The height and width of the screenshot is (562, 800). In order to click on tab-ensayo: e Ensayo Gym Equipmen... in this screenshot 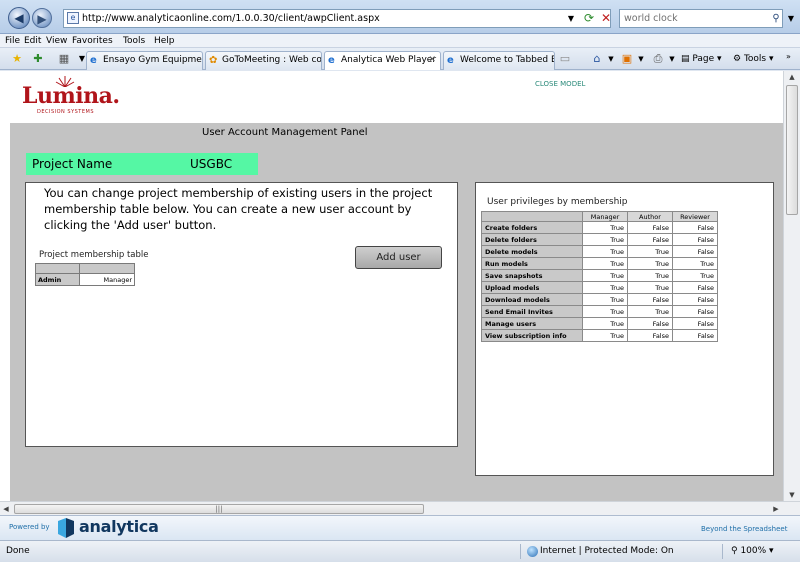, I will do `click(144, 60)`.